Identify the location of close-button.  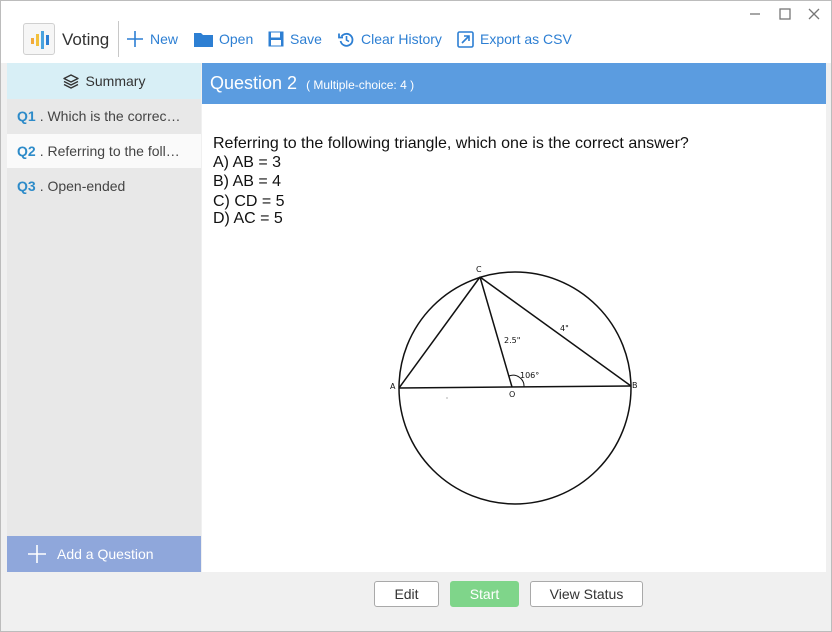
(814, 14).